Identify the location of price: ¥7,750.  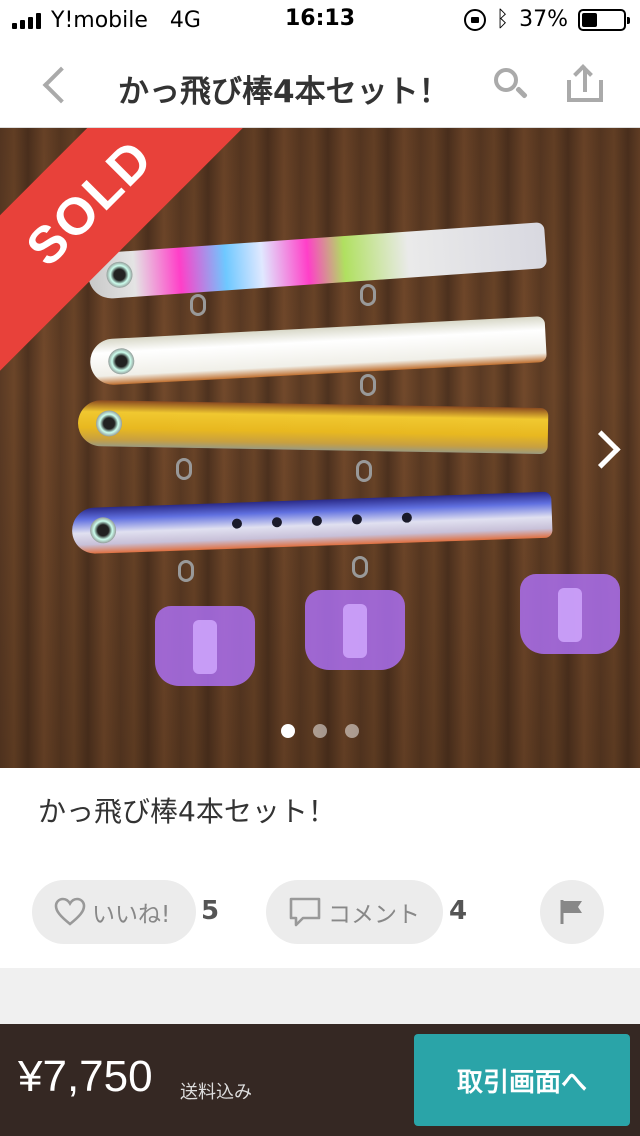
(85, 1076).